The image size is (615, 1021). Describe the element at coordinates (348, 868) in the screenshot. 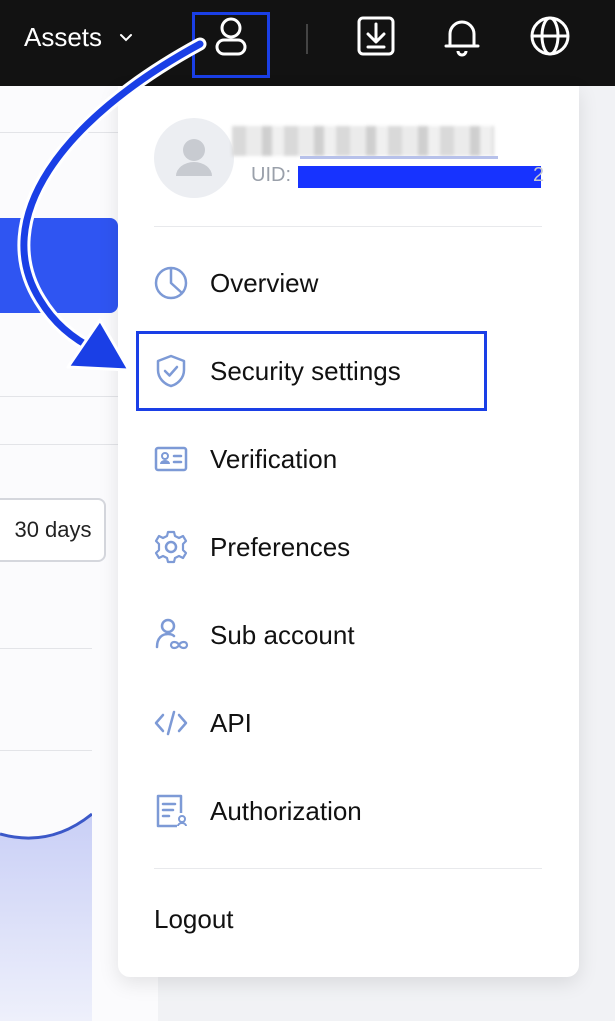

I see `menu-divider-bottom` at that location.